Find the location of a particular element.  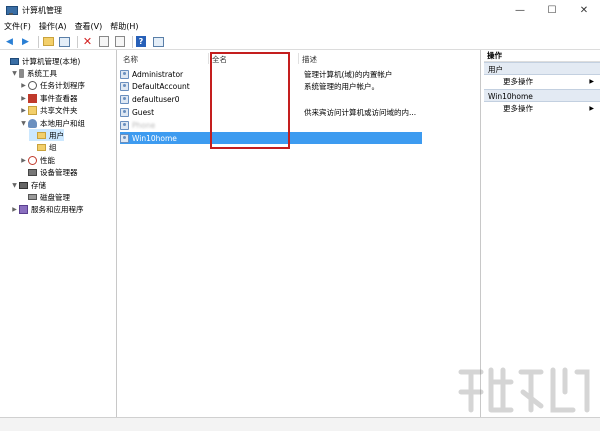

tree-item: ▶ 共享文件夹 is located at coordinates (49, 111).